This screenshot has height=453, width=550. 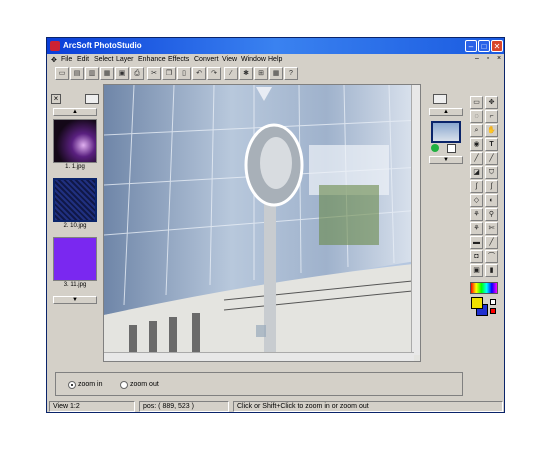 What do you see at coordinates (499, 60) in the screenshot?
I see `doc-close-button: ×` at bounding box center [499, 60].